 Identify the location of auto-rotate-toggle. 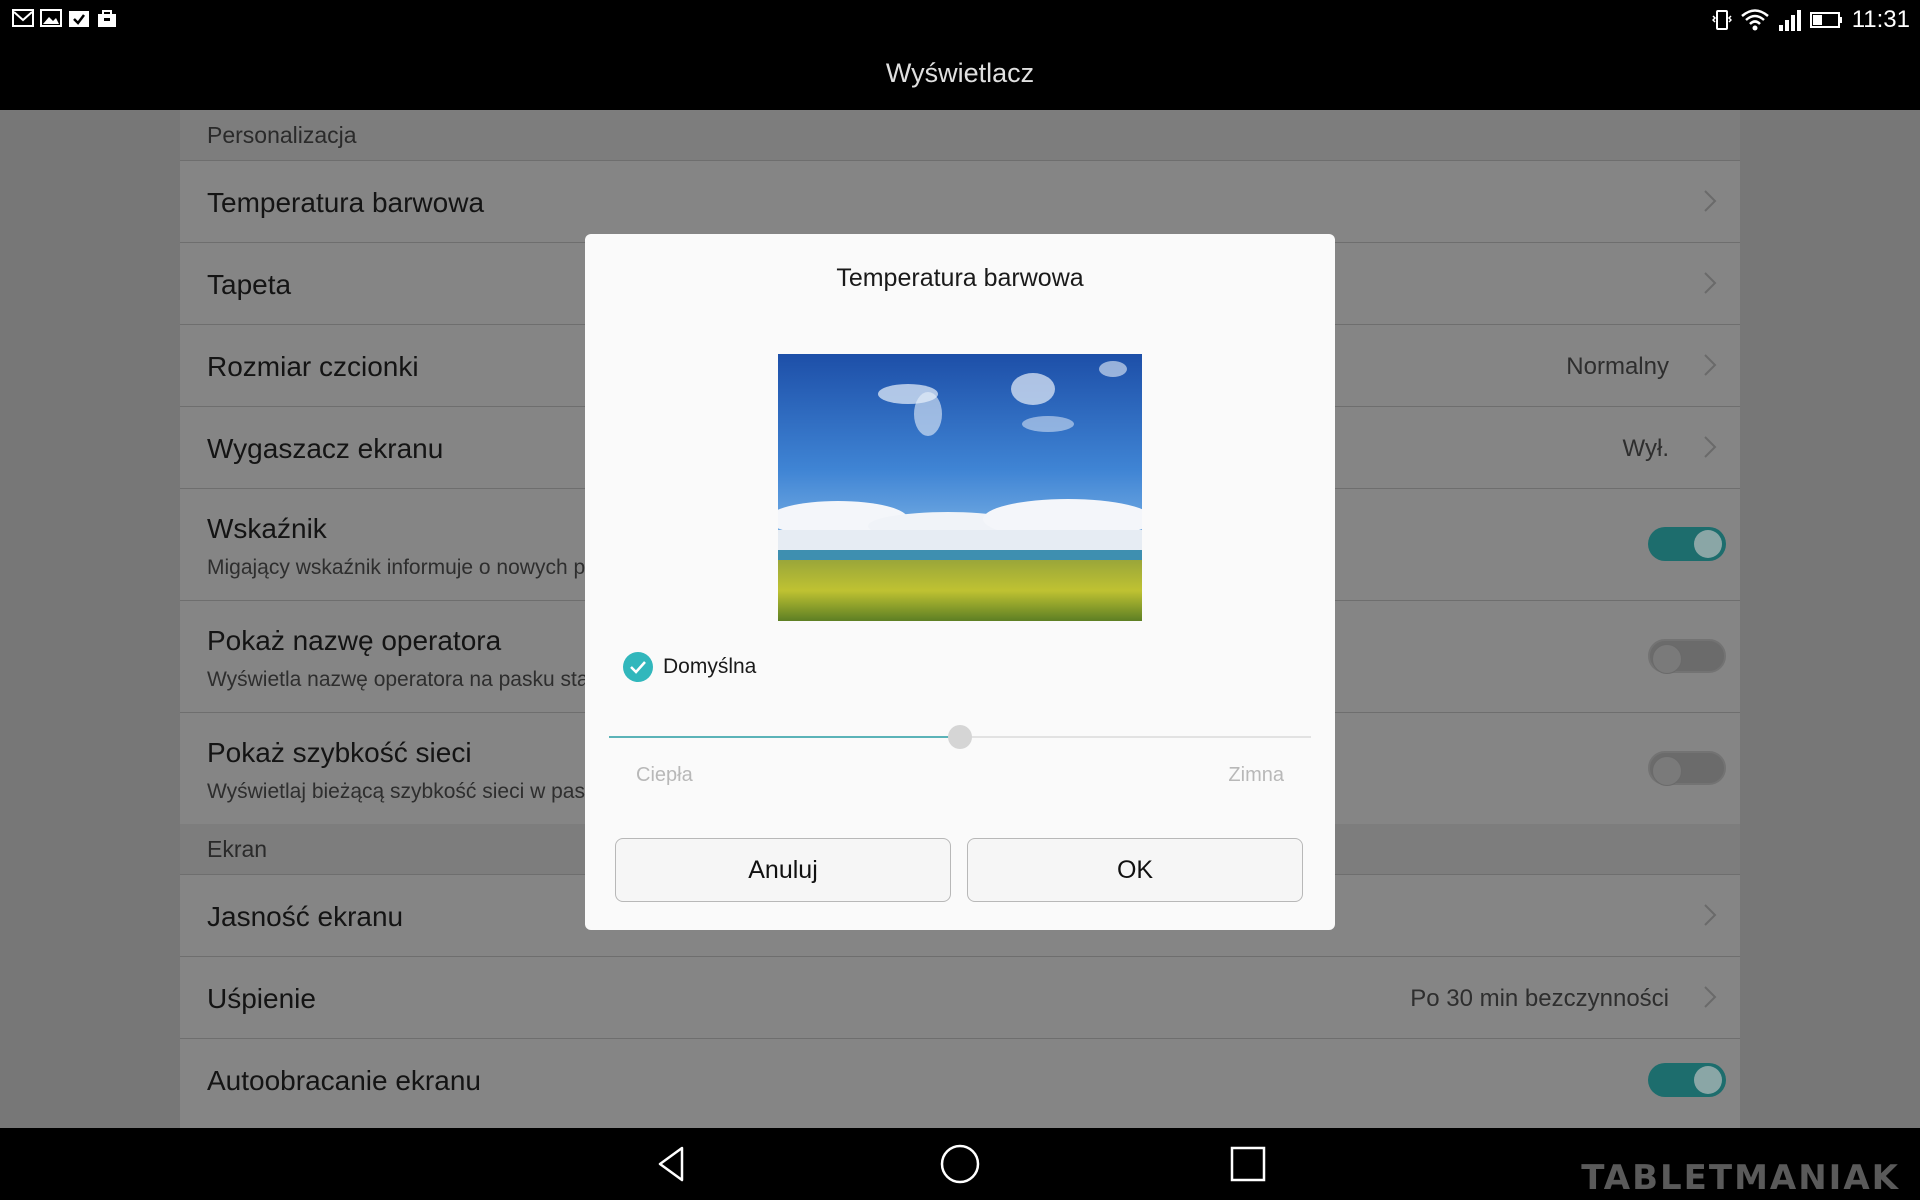
(1687, 1080).